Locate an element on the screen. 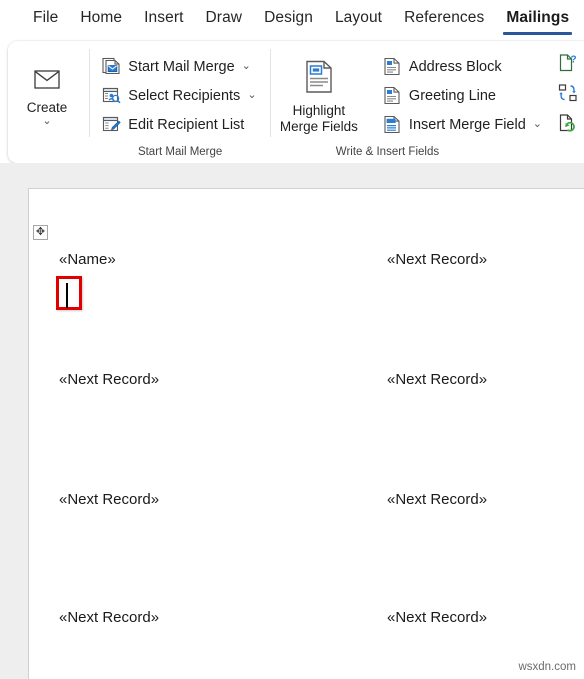 The width and height of the screenshot is (584, 679). highlight-merge-fields-label: Highlight Merge Fields is located at coordinates (319, 119).